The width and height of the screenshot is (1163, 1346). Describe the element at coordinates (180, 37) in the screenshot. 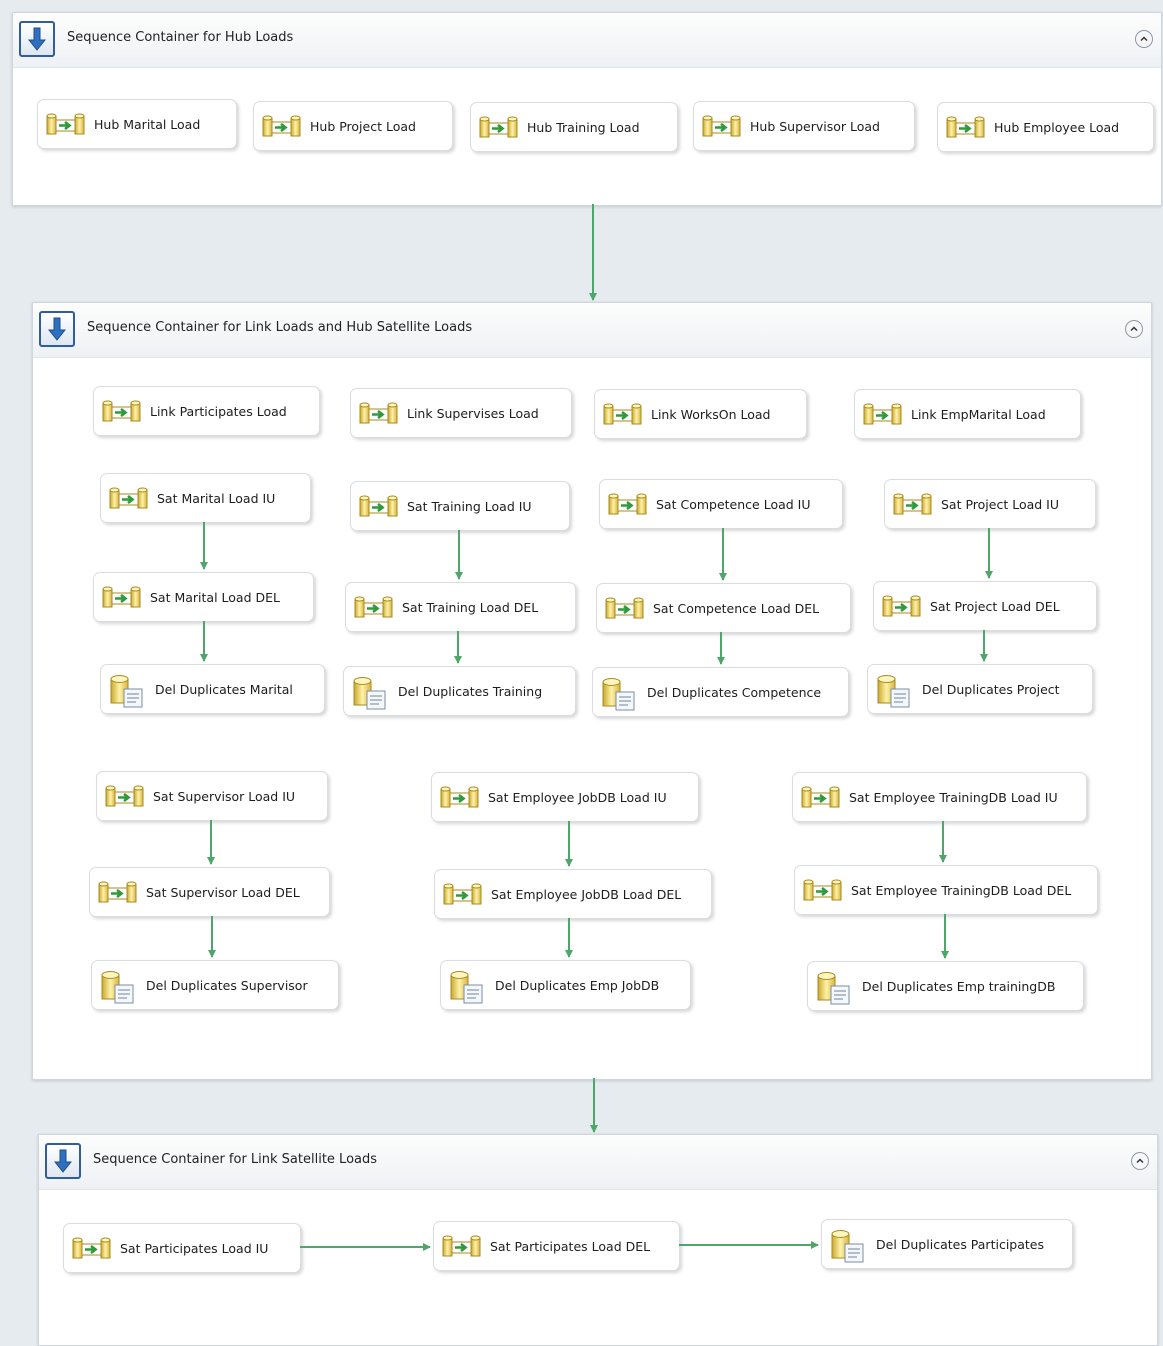

I see `container-title: Sequence Container for Hub Loads` at that location.